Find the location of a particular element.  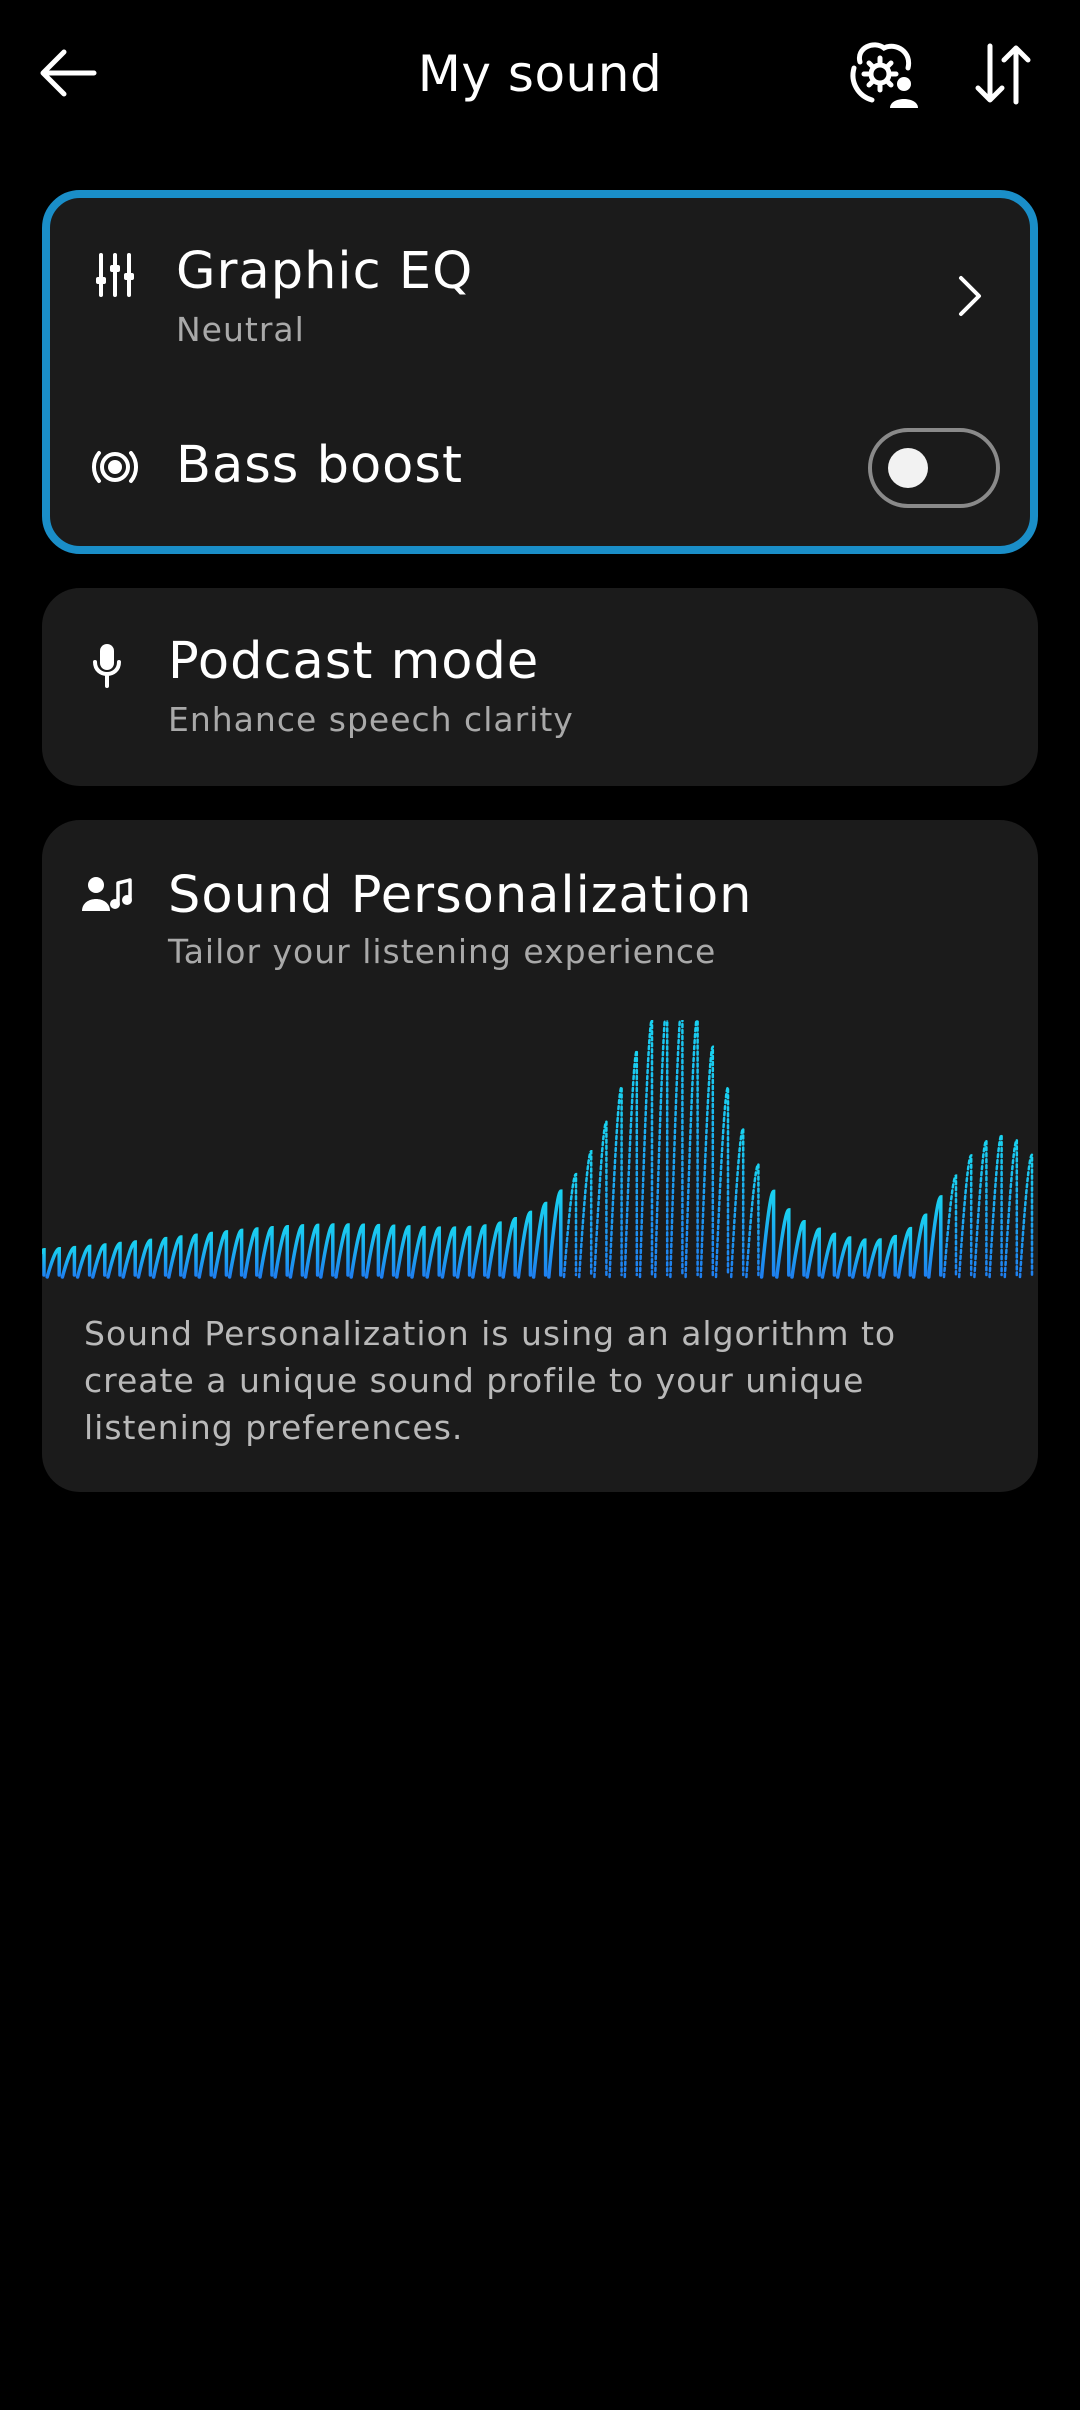

bass-boost-row: Bass boost is located at coordinates (540, 480).